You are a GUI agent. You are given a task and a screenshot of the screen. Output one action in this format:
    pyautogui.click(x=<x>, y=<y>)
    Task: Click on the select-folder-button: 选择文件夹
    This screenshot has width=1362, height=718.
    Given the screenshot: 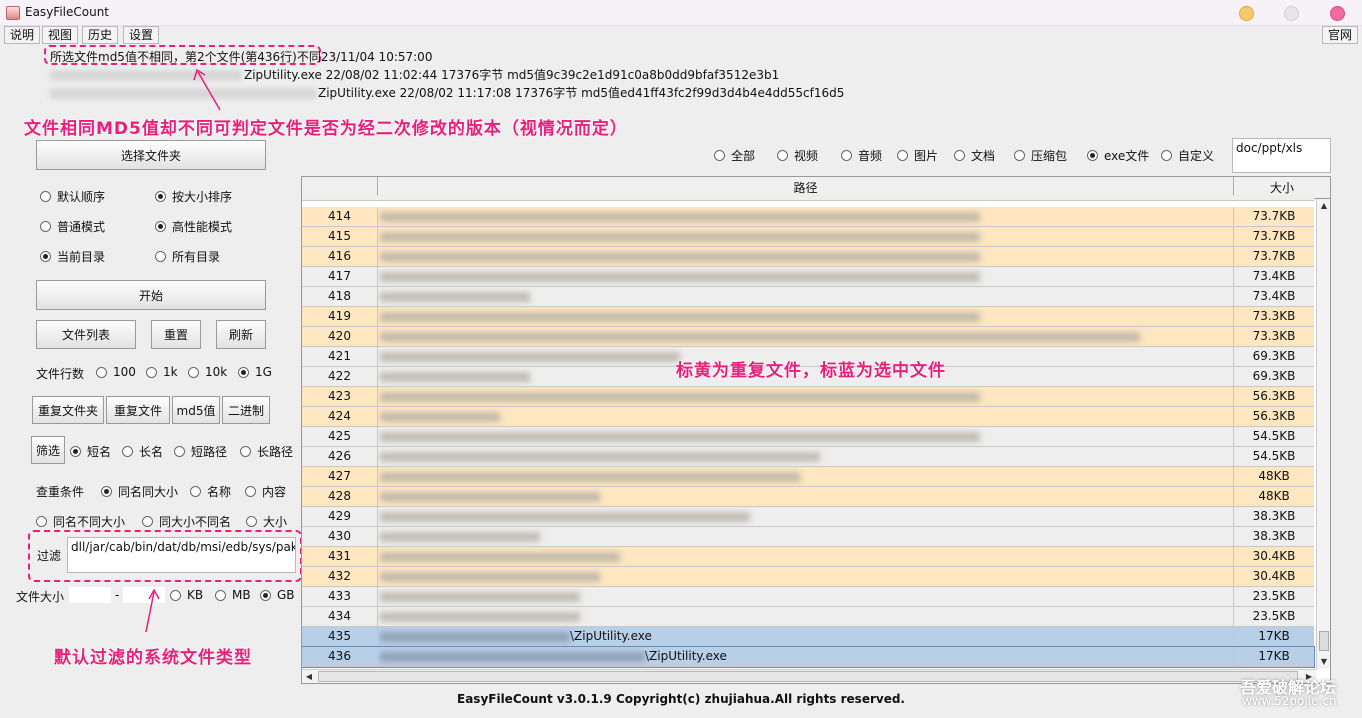 What is the action you would take?
    pyautogui.click(x=151, y=155)
    